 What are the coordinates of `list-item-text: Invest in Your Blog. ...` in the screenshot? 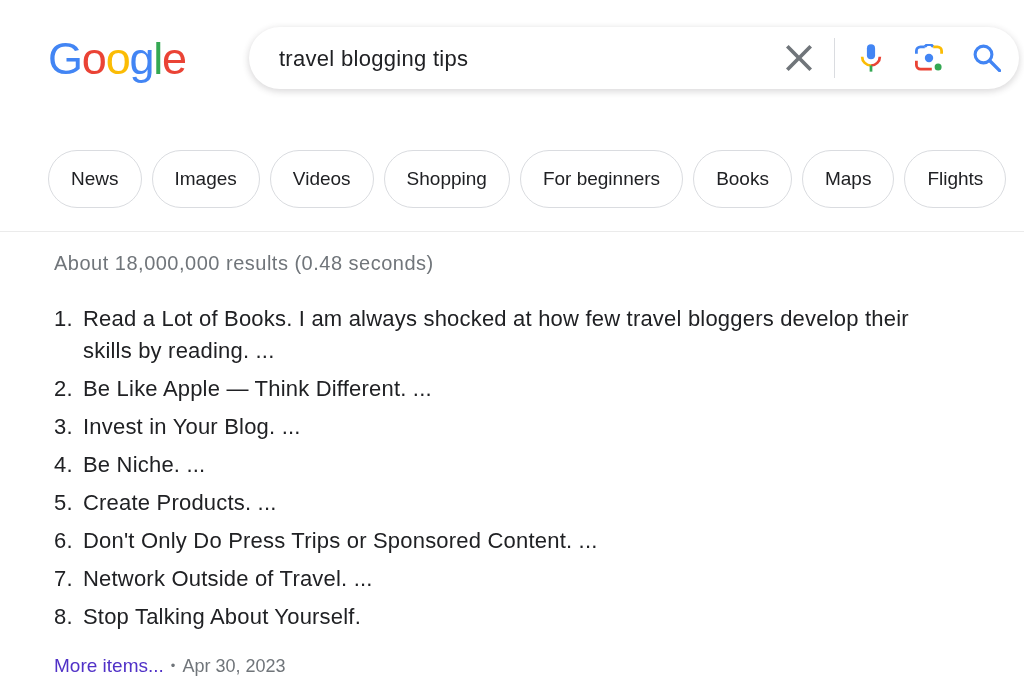 It's located at (192, 427).